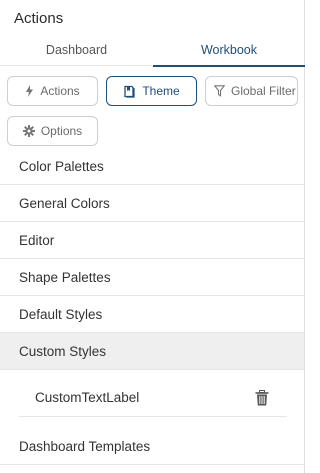 The width and height of the screenshot is (320, 473). I want to click on tab-bar: Dashboard Workbook, so click(152, 52).